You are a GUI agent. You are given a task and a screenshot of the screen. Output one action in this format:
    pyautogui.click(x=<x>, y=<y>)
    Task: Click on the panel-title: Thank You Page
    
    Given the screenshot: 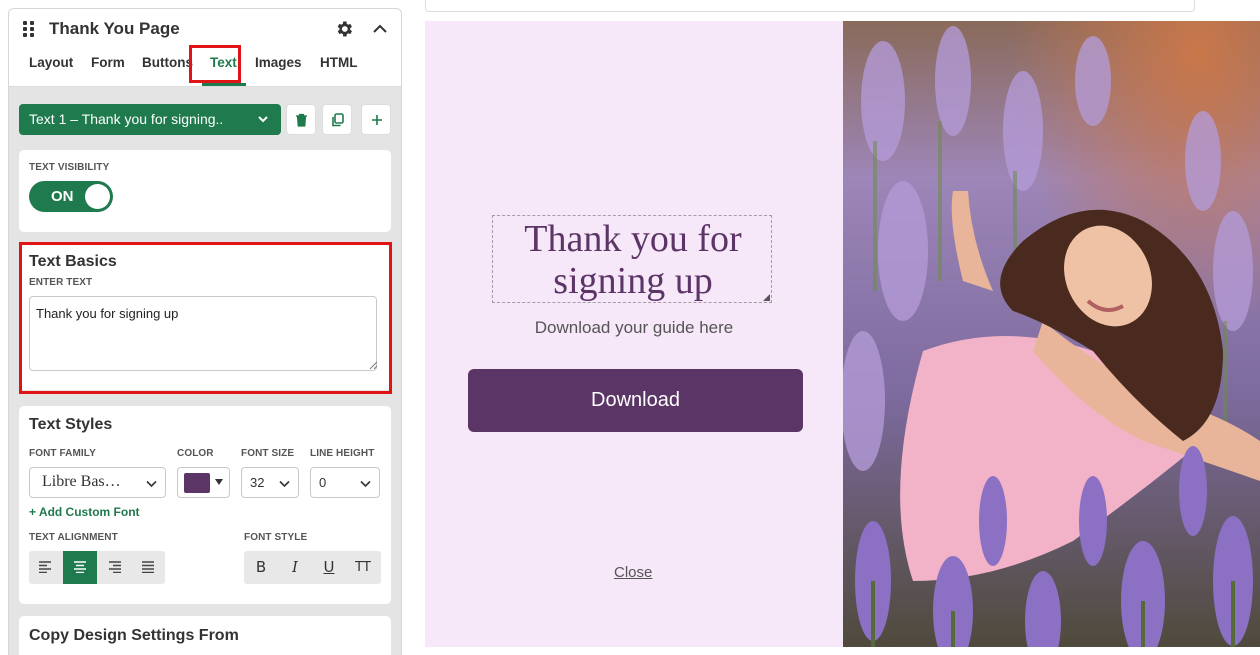 What is the action you would take?
    pyautogui.click(x=114, y=28)
    